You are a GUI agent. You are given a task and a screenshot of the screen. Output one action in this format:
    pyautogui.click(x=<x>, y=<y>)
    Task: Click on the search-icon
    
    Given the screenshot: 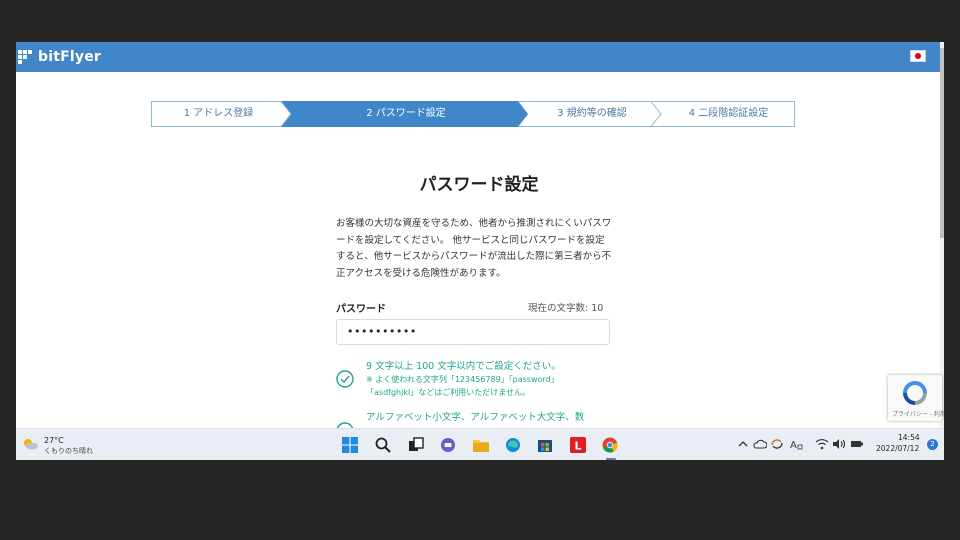 What is the action you would take?
    pyautogui.click(x=383, y=445)
    